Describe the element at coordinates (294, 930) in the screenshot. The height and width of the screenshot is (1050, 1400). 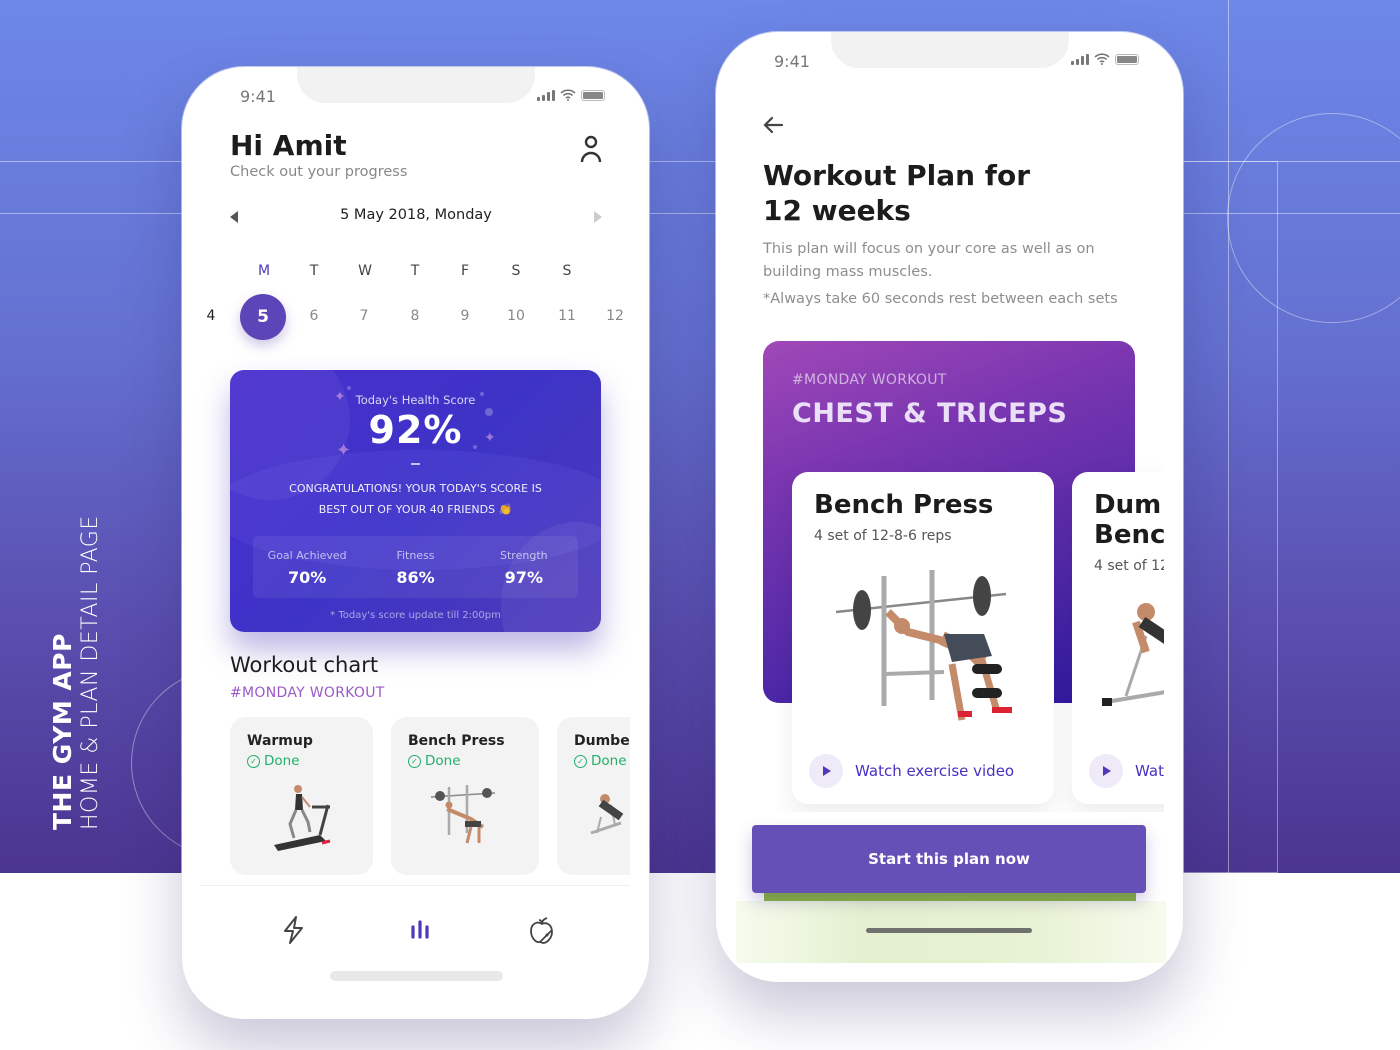
I see `activity-icon` at that location.